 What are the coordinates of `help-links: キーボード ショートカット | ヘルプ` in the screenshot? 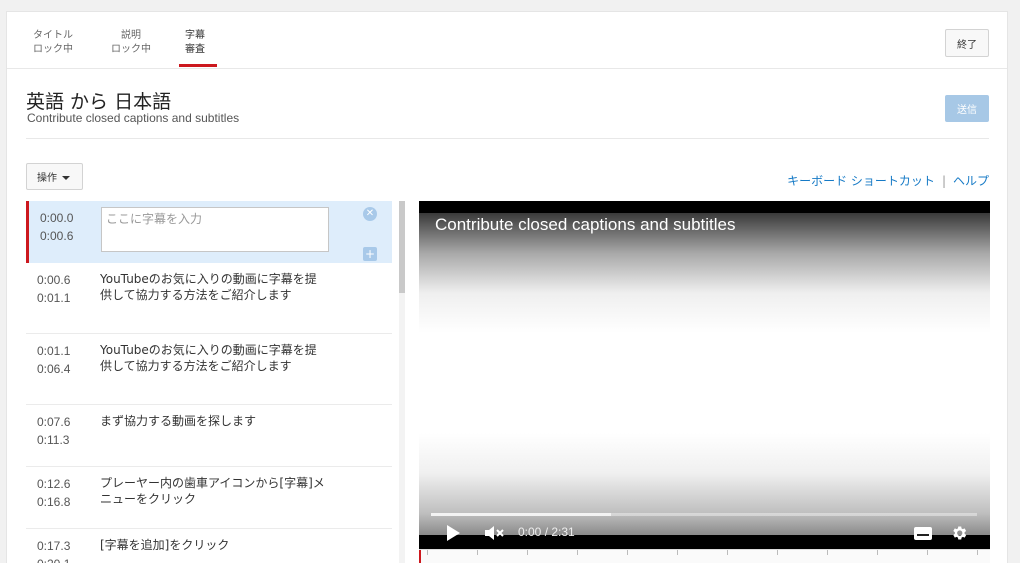 It's located at (888, 180).